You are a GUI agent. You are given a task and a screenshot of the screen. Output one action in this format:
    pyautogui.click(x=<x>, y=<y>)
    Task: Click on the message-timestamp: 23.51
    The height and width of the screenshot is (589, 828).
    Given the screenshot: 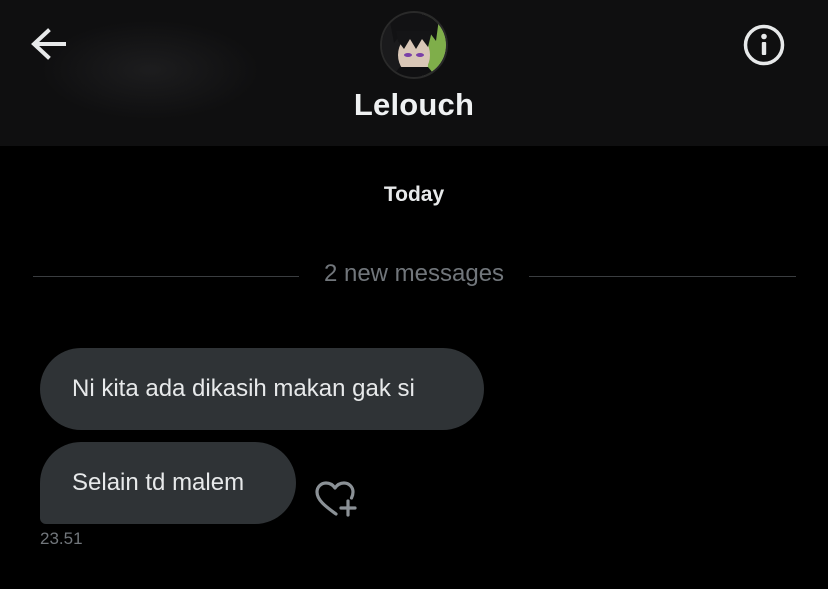 What is the action you would take?
    pyautogui.click(x=61, y=538)
    